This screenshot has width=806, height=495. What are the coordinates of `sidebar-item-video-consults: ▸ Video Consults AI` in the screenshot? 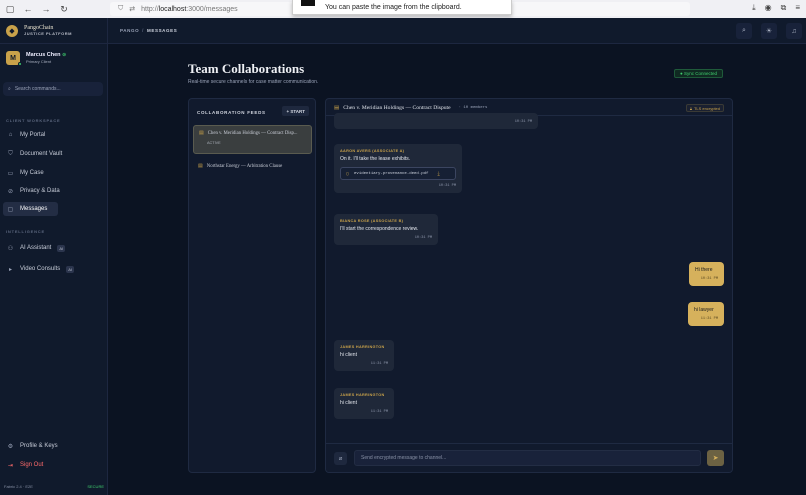 It's located at (53, 269).